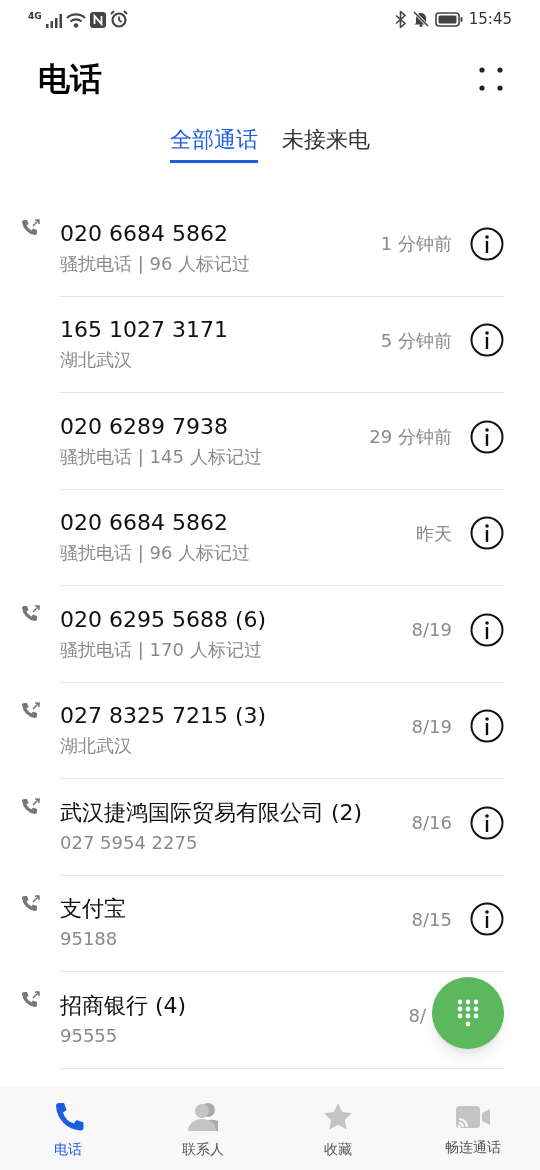  I want to click on call-time: 8/15, so click(431, 919).